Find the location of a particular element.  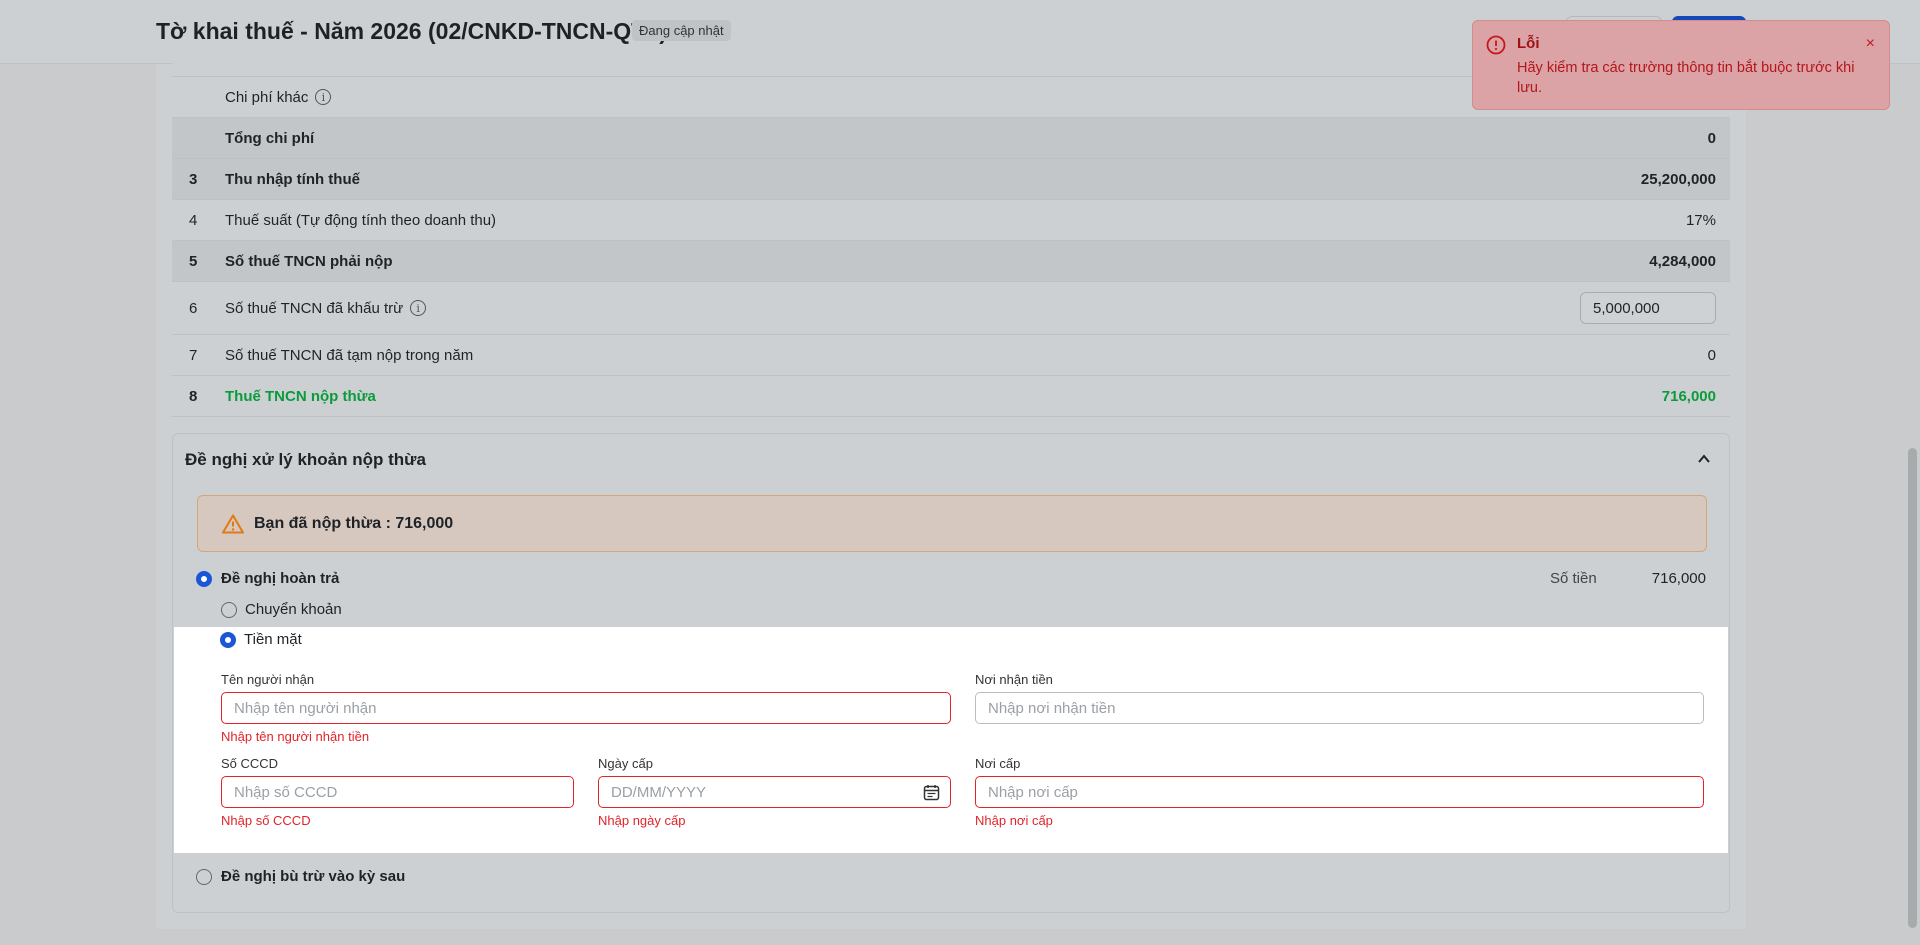

calendar-icon is located at coordinates (931, 792).